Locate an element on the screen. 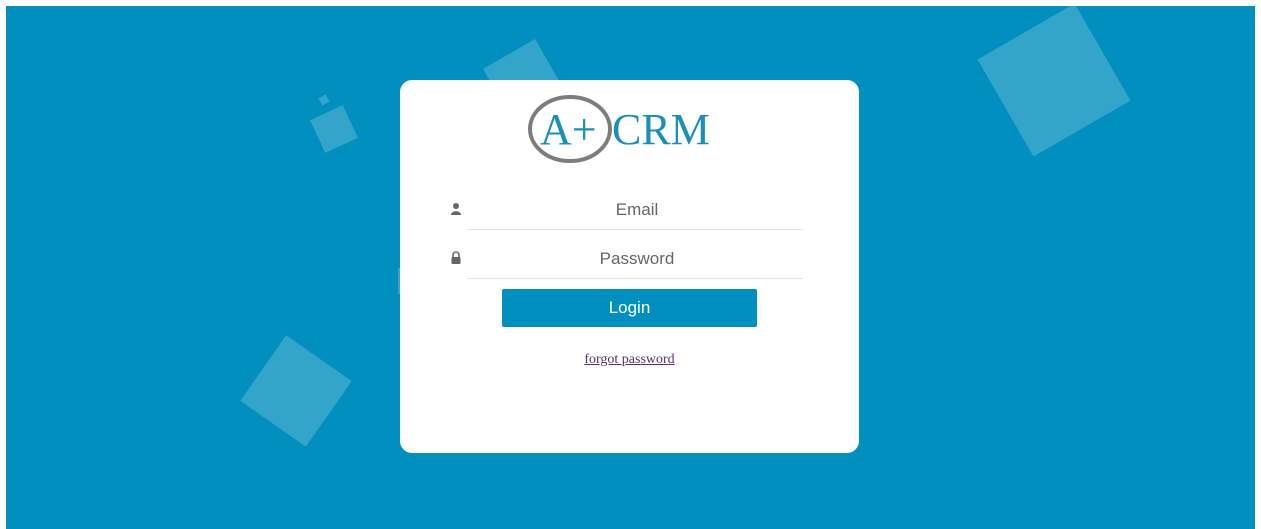 Image resolution: width=1261 pixels, height=529 pixels. login-button: Login is located at coordinates (629, 308).